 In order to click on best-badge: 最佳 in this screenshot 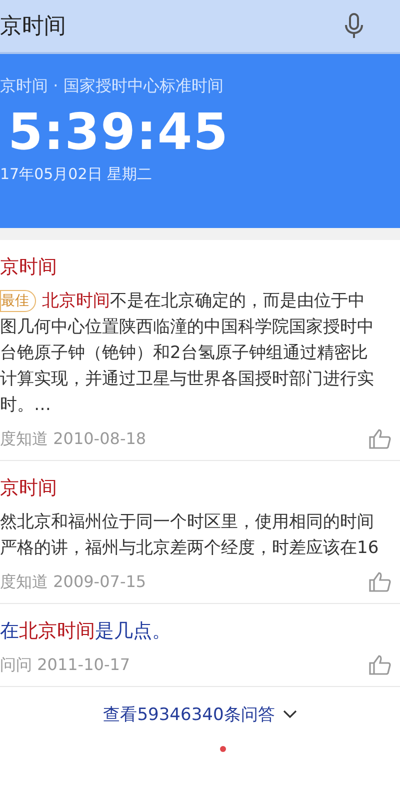, I will do `click(18, 301)`.